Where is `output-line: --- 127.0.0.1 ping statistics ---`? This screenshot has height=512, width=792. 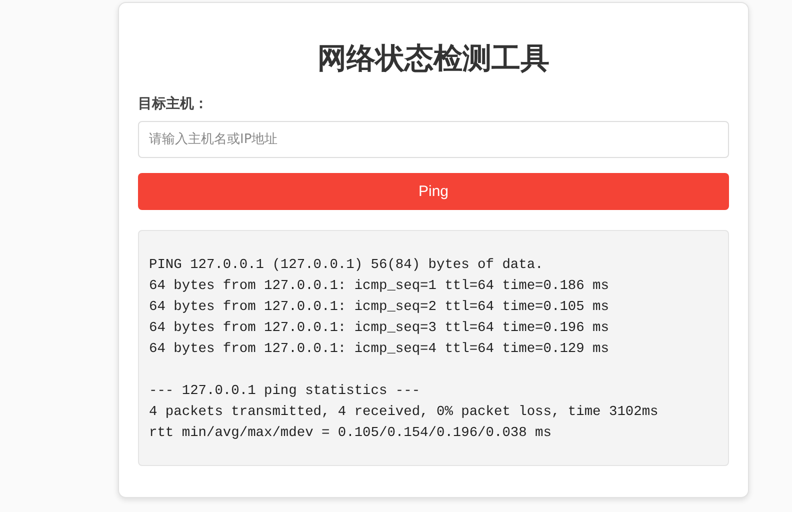
output-line: --- 127.0.0.1 ping statistics --- is located at coordinates (284, 391).